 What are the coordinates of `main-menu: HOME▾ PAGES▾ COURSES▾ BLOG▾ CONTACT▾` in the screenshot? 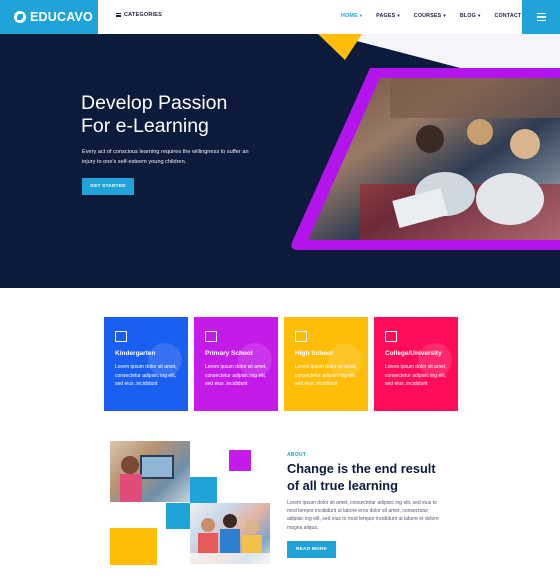 It's located at (440, 16).